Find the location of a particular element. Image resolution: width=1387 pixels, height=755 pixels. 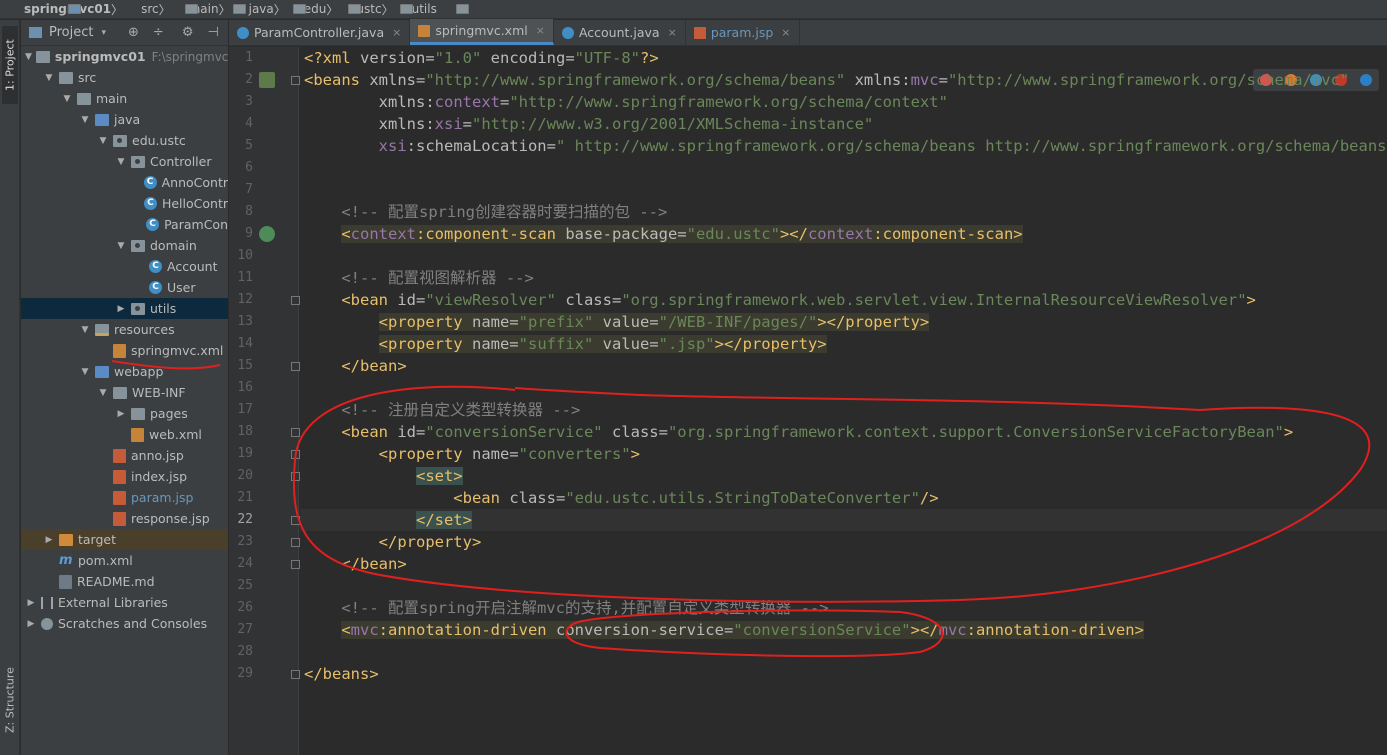

breadcrumb-item: springmvc01 is located at coordinates (58, 9).